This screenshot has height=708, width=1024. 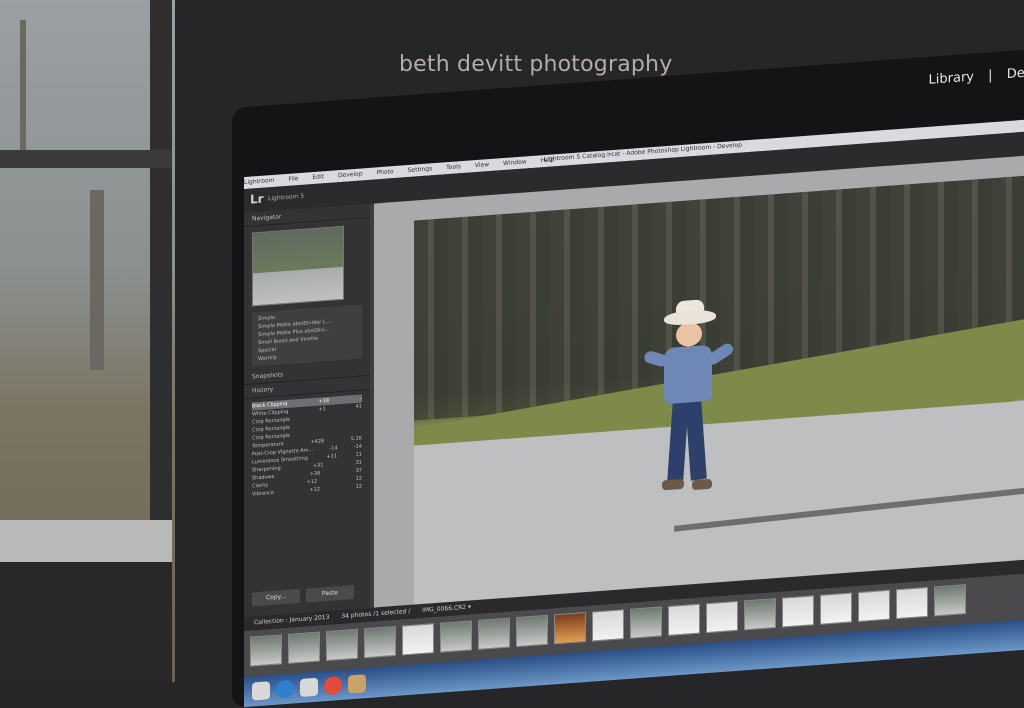 I want to click on menu-tools: Tools, so click(x=453, y=167).